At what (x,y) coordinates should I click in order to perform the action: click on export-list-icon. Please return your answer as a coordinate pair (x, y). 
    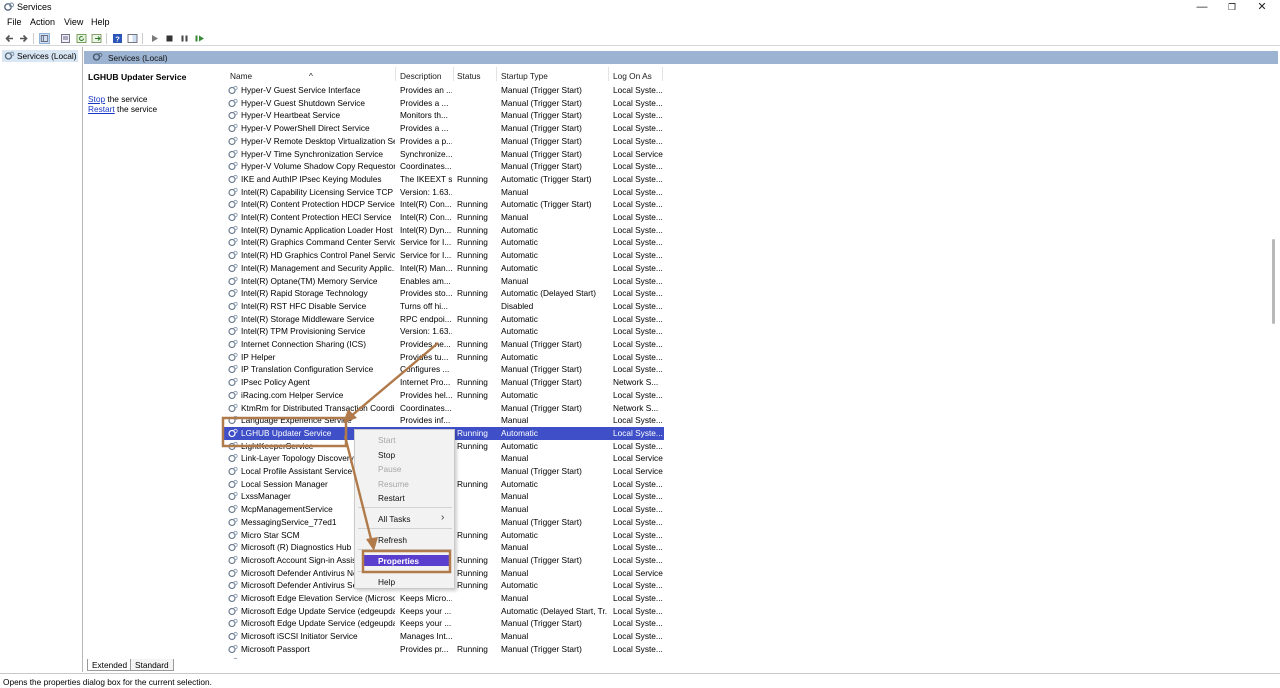
    Looking at the image, I should click on (96, 38).